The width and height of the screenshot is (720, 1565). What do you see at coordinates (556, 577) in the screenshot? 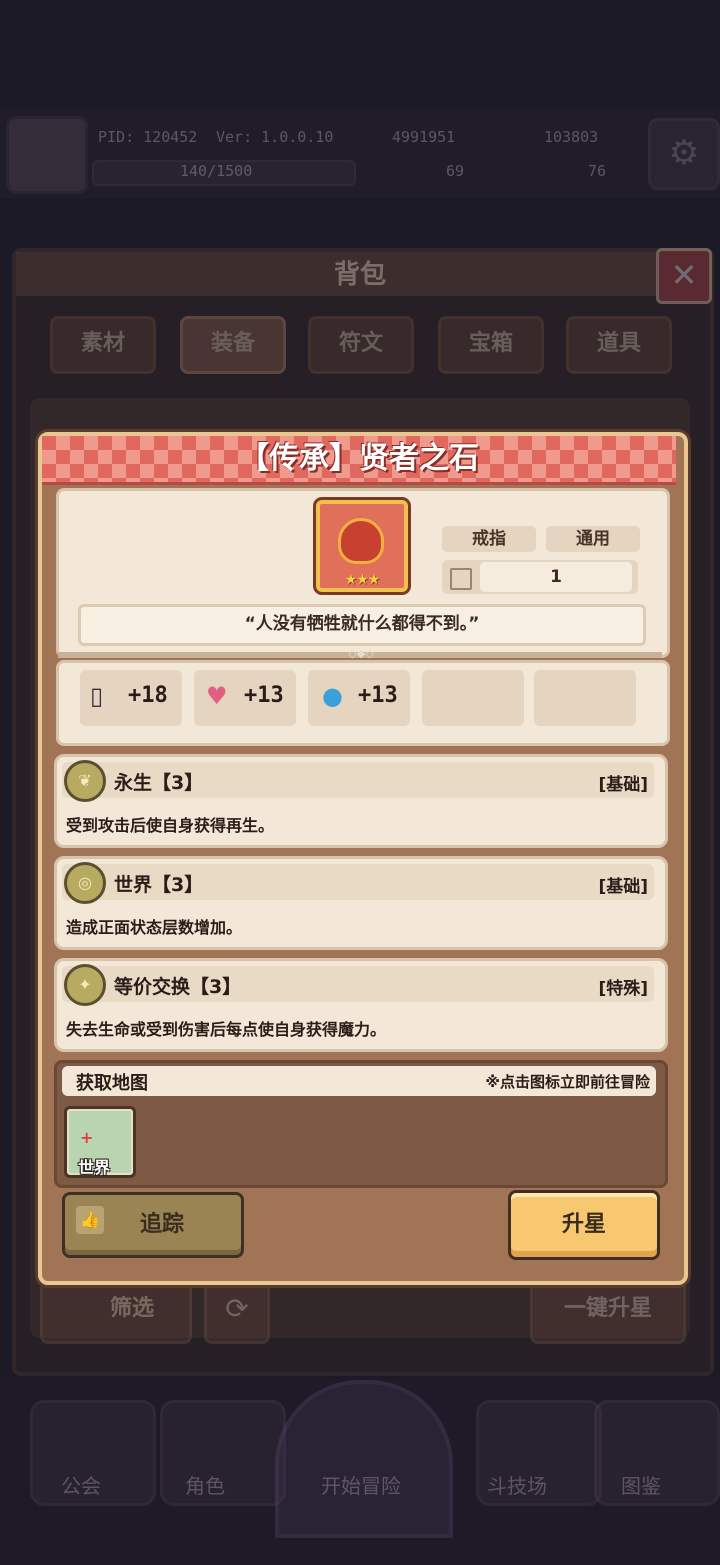
I see `item-count: 1` at bounding box center [556, 577].